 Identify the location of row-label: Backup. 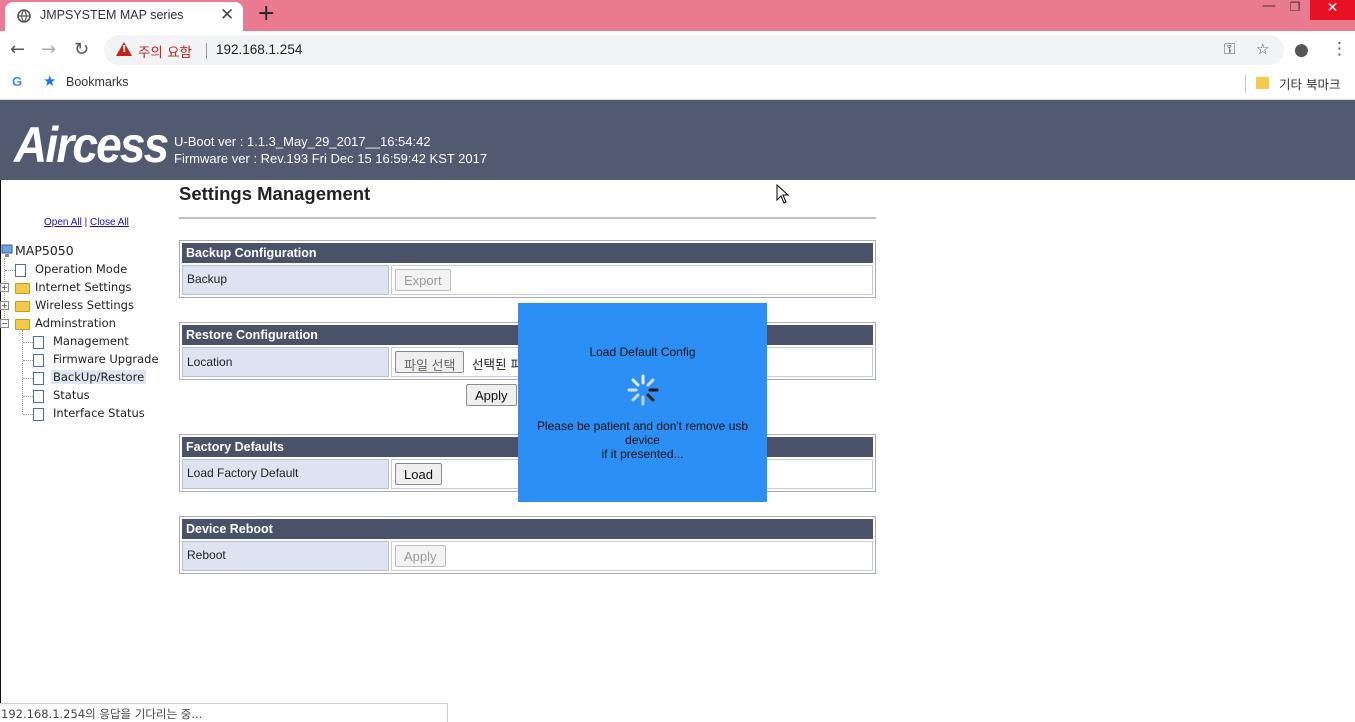
(285, 280).